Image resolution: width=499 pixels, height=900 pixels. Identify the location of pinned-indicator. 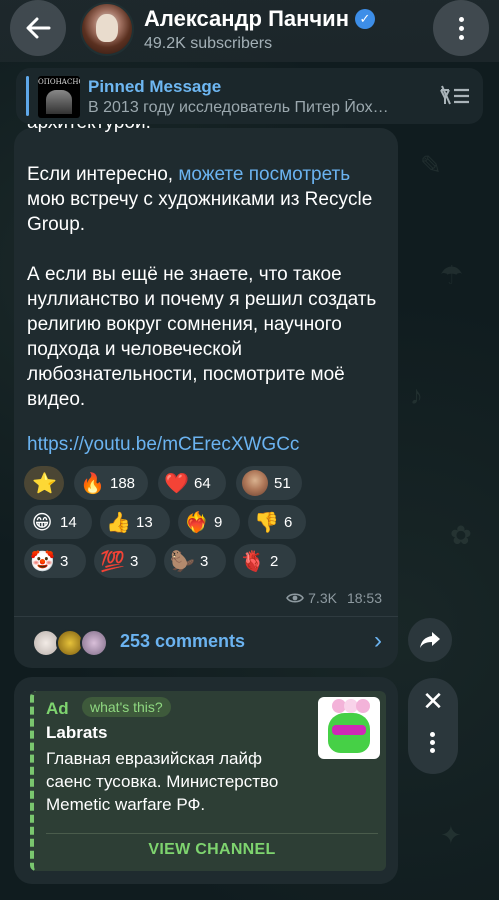
(27, 96).